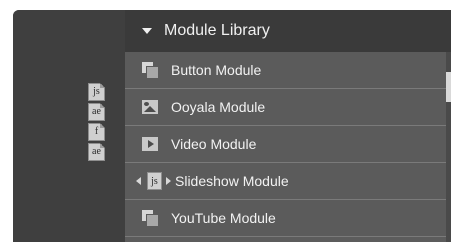  What do you see at coordinates (223, 218) in the screenshot?
I see `module-label: YouTube Module` at bounding box center [223, 218].